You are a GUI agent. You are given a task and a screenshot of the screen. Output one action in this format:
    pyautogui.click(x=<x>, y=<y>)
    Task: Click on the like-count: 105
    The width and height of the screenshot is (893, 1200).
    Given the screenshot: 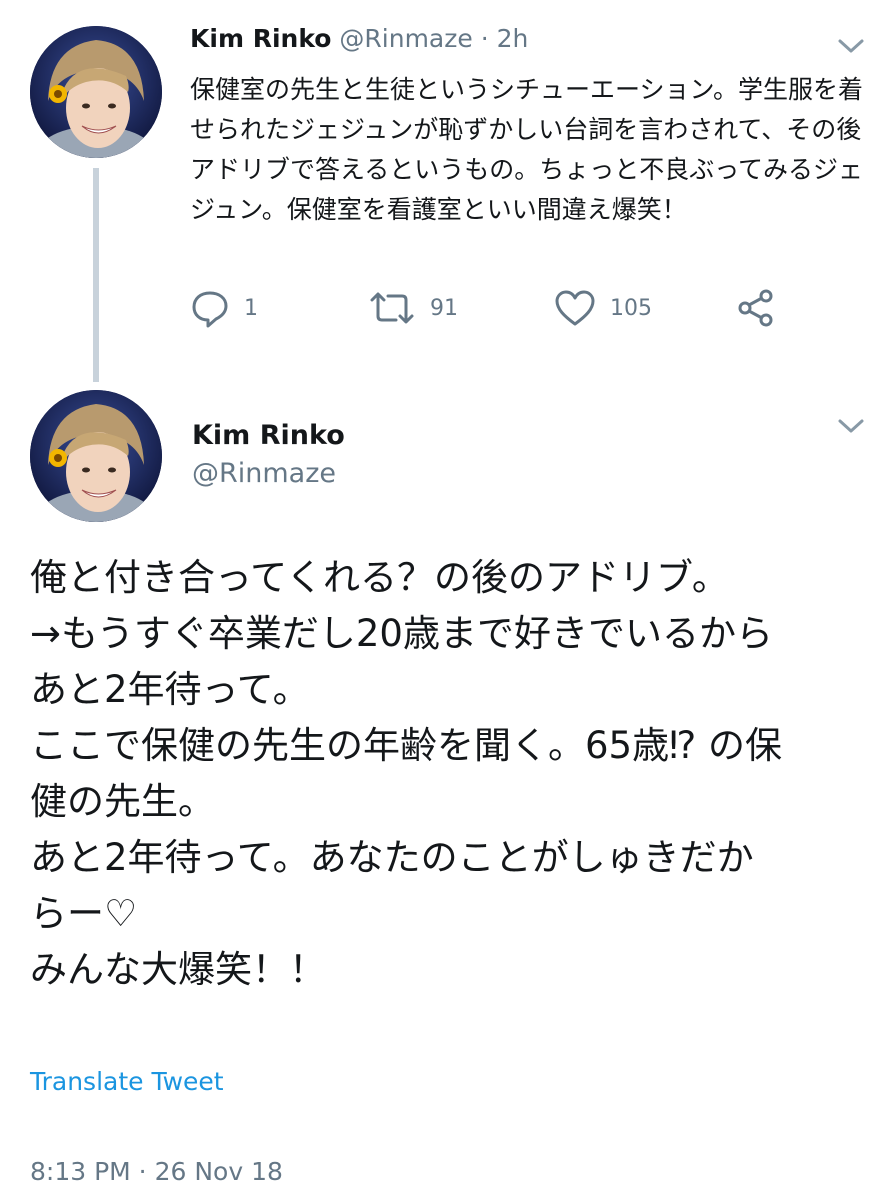 What is the action you would take?
    pyautogui.click(x=631, y=308)
    